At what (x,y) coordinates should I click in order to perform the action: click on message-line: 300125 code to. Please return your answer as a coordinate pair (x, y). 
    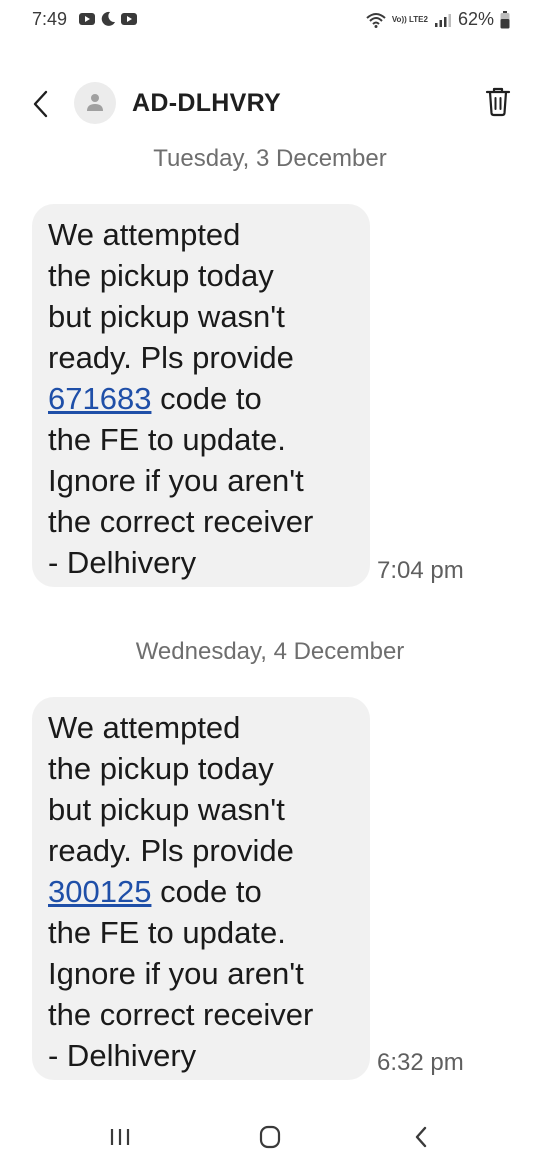
    Looking at the image, I should click on (202, 891).